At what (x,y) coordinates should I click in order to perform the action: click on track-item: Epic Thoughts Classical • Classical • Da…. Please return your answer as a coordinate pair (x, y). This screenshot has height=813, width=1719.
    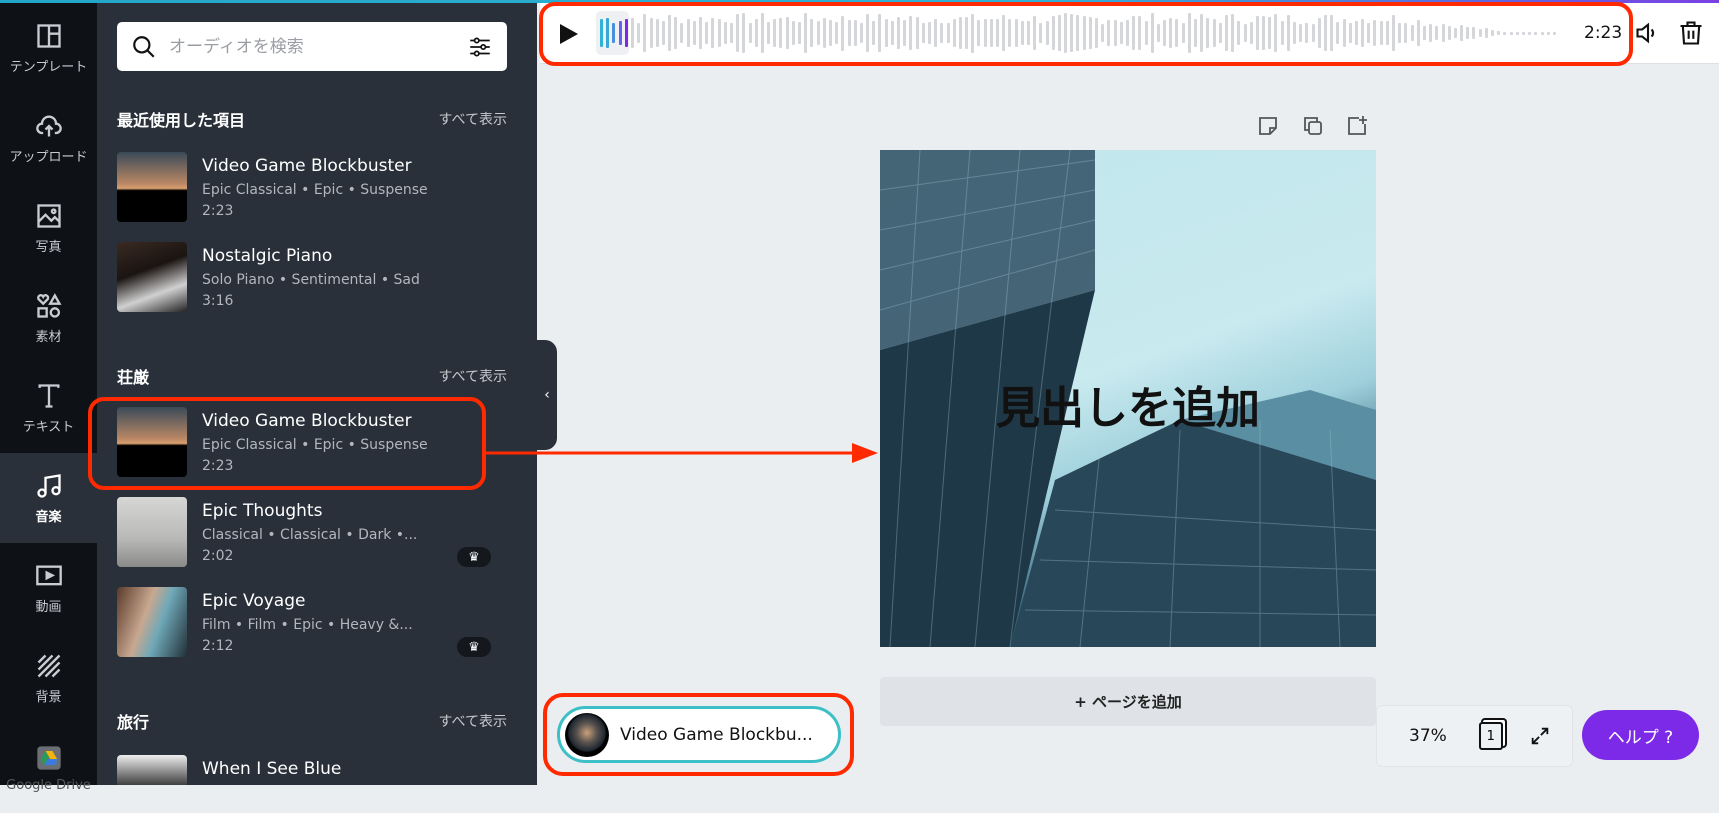
    Looking at the image, I should click on (312, 533).